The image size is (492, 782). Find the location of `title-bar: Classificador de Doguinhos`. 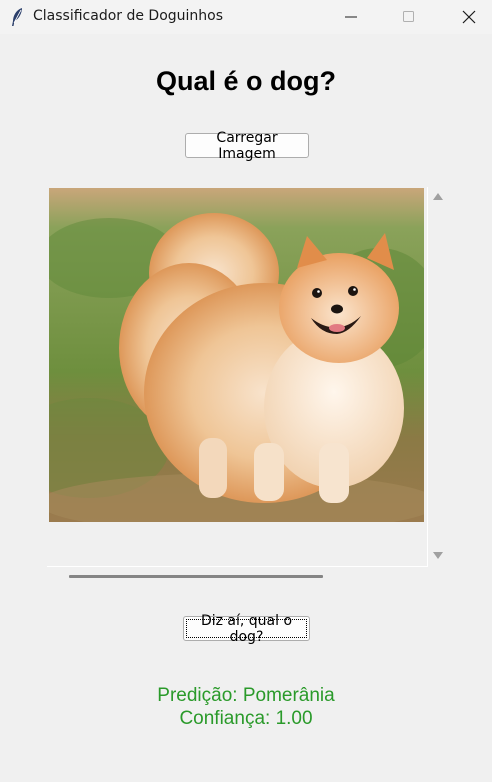

title-bar: Classificador de Doguinhos is located at coordinates (246, 17).